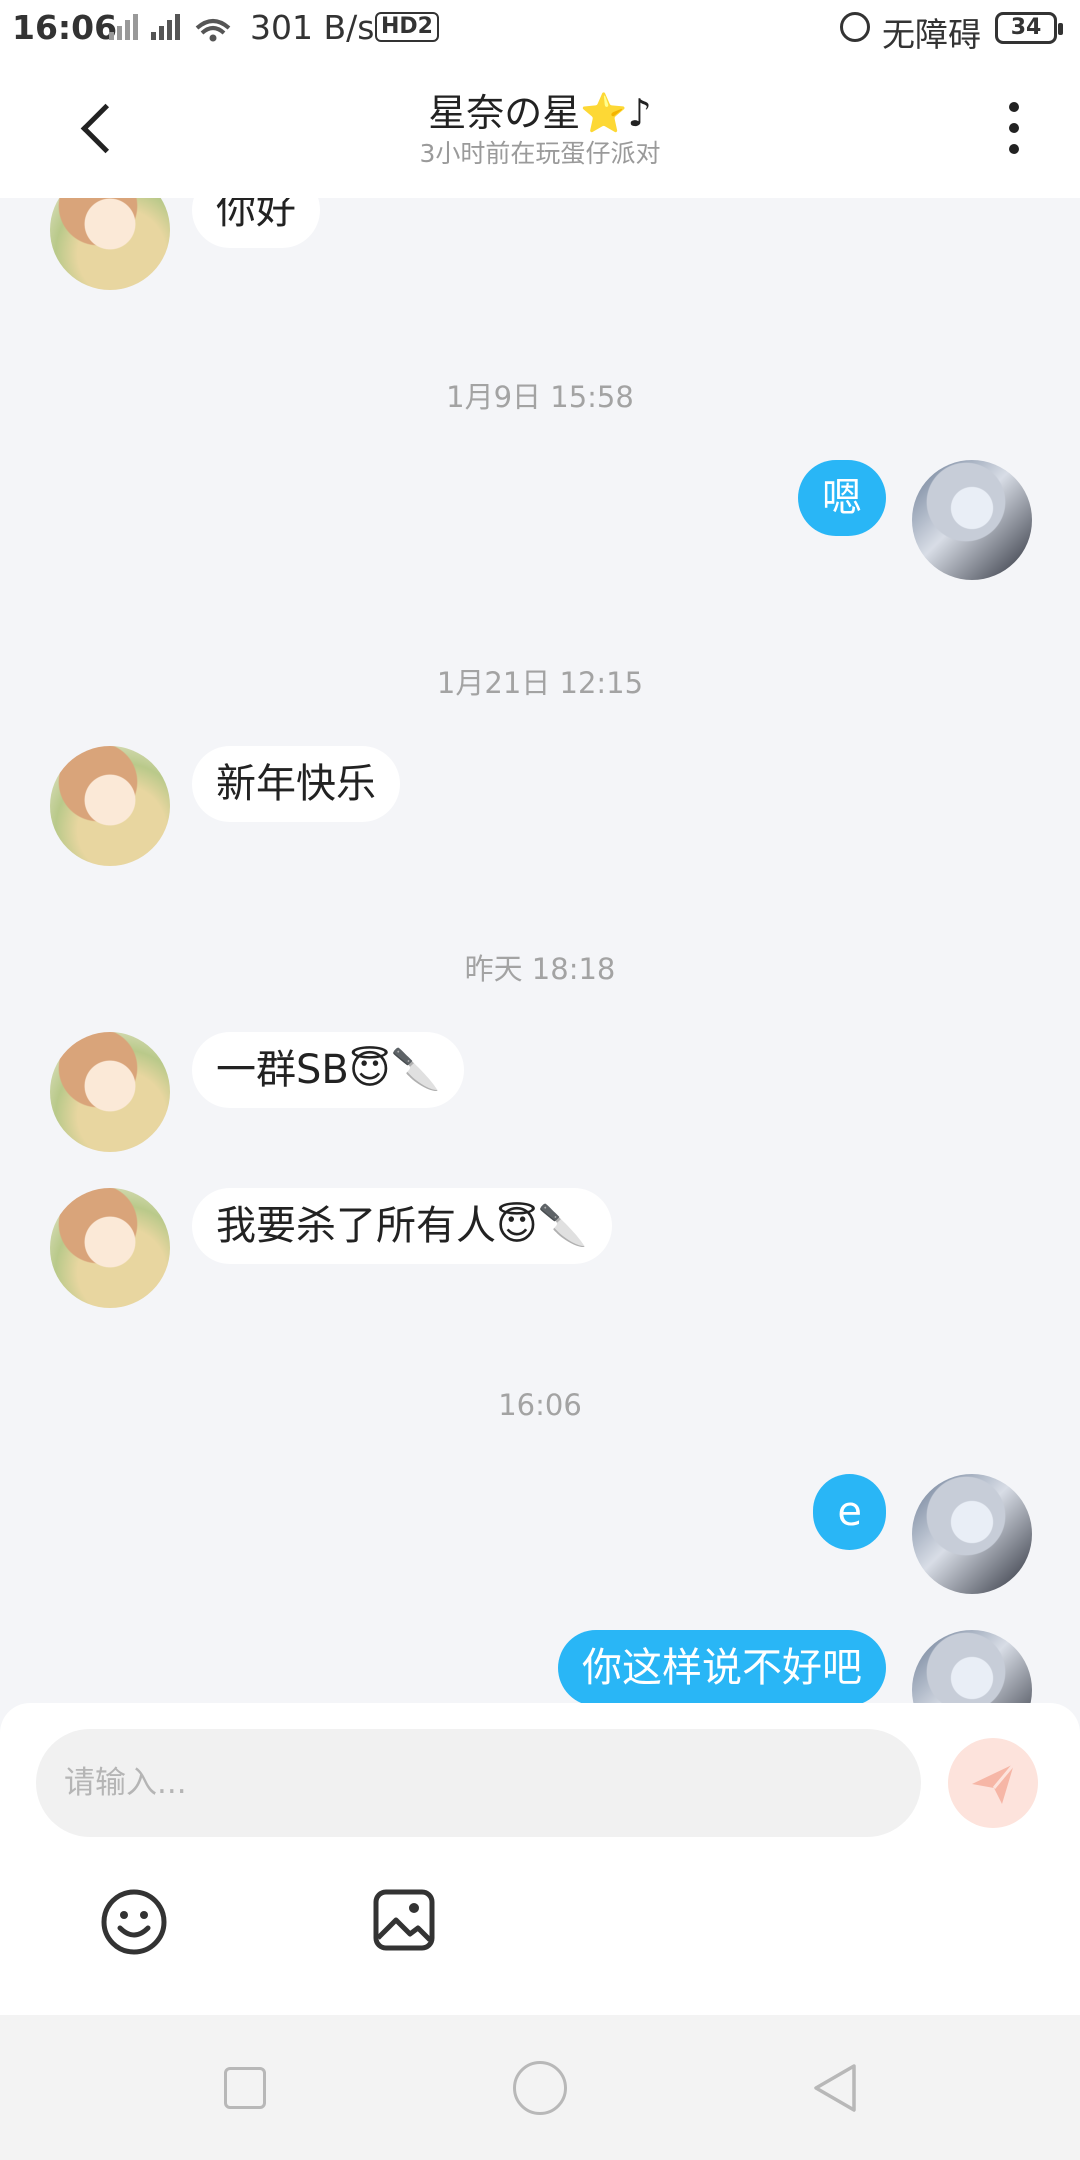 The height and width of the screenshot is (2160, 1080). What do you see at coordinates (65, 27) in the screenshot?
I see `status-time: 16:06` at bounding box center [65, 27].